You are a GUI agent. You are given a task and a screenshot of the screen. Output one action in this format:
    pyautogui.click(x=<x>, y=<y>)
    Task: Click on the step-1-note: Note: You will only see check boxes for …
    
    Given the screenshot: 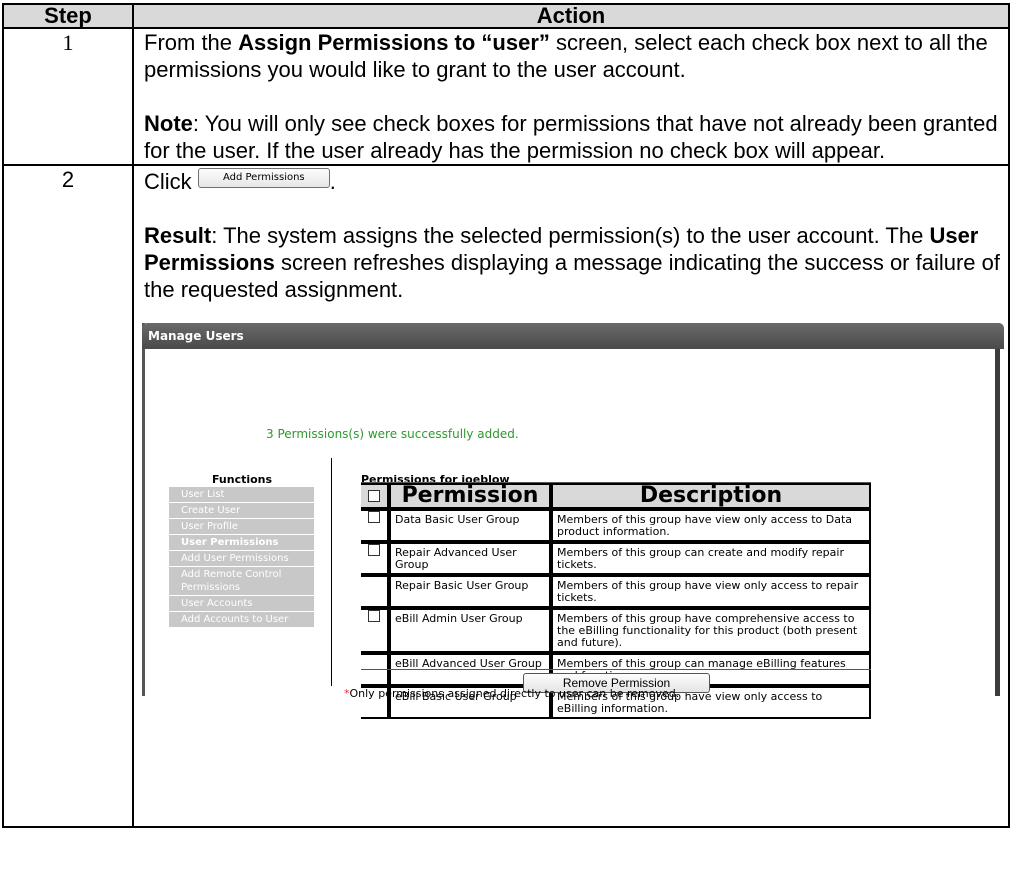 What is the action you would take?
    pyautogui.click(x=571, y=137)
    